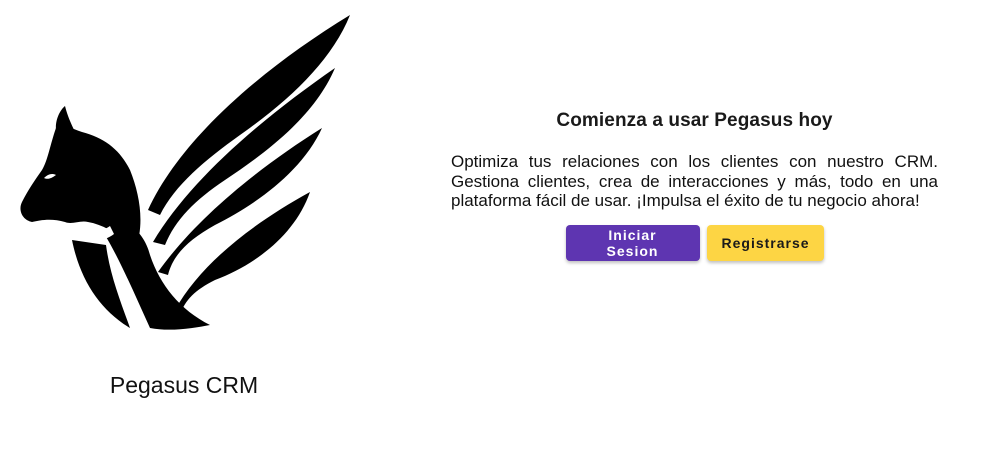  What do you see at coordinates (632, 242) in the screenshot?
I see `login-button: Iniciar Sesion` at bounding box center [632, 242].